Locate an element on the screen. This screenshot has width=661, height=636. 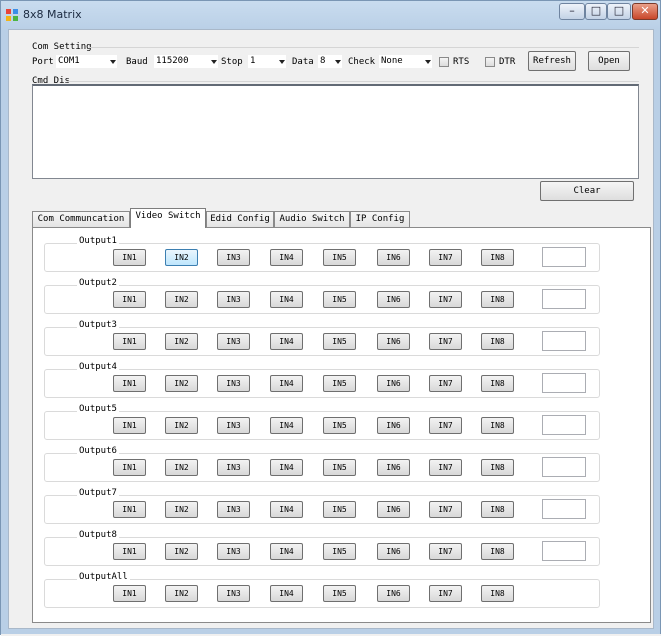
rts-checkbox is located at coordinates (444, 62).